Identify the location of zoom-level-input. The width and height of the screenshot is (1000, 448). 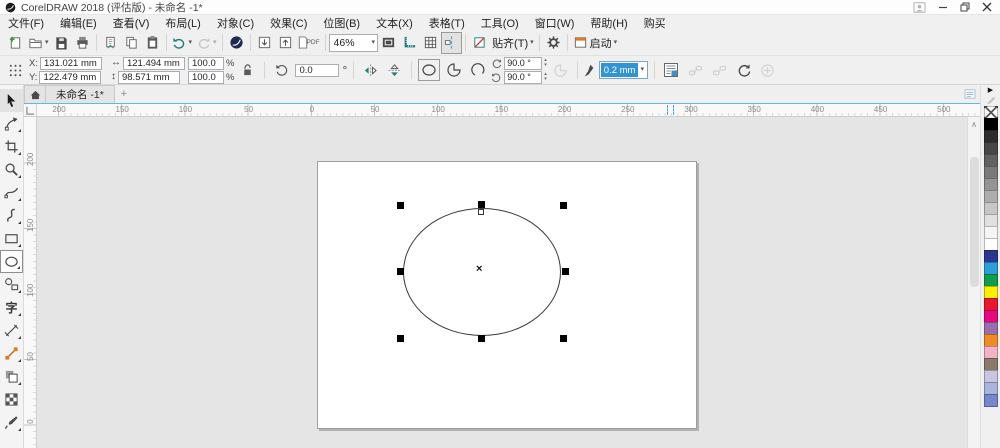
(350, 42).